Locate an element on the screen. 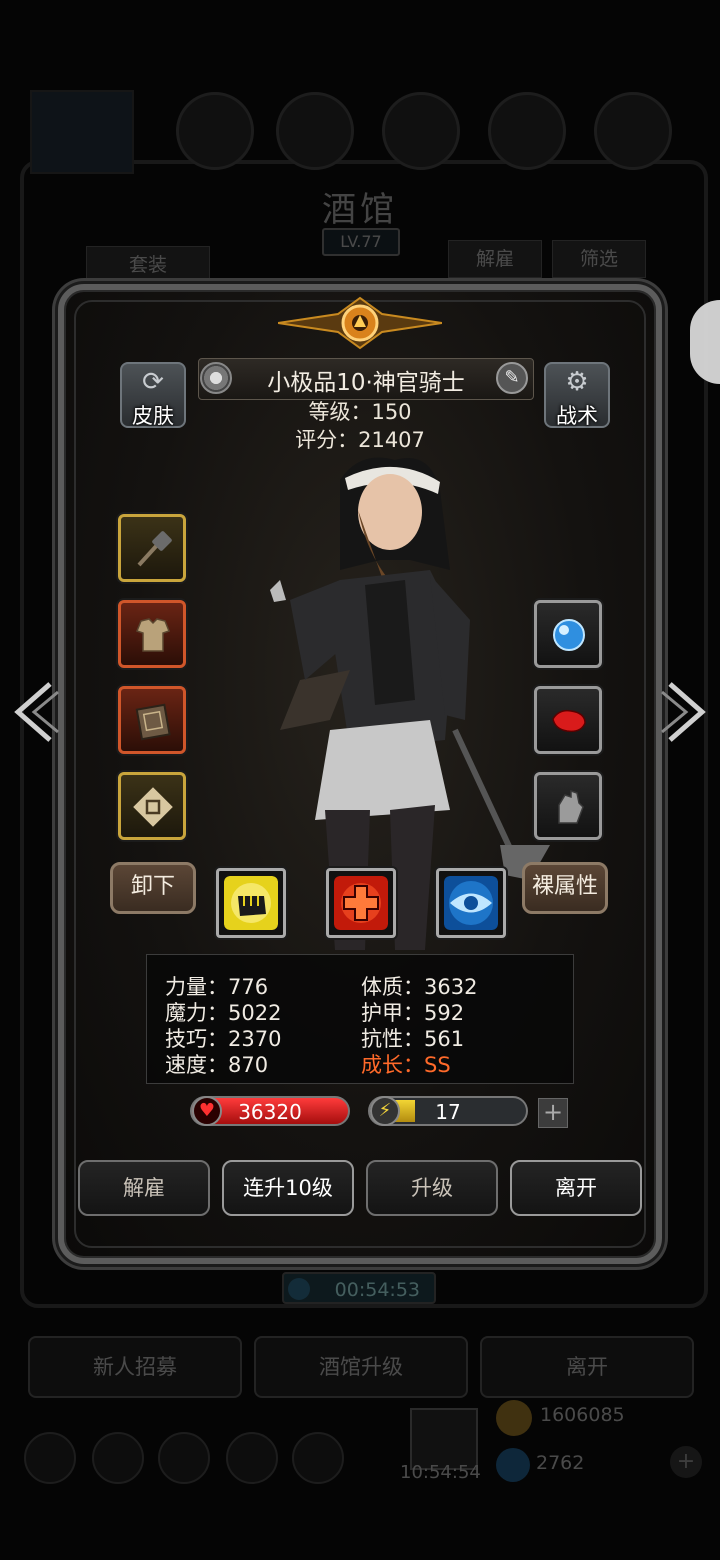 This screenshot has width=720, height=1560. eye-icon is located at coordinates (471, 903).